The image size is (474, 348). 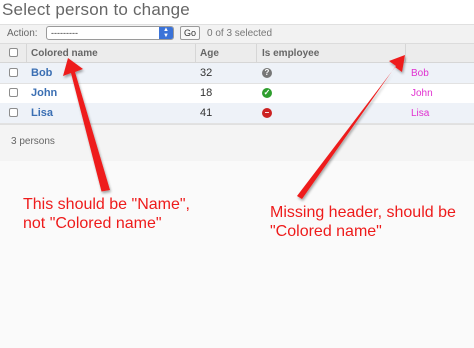 I want to click on arrow-to-colored-name-header, so click(x=86, y=125).